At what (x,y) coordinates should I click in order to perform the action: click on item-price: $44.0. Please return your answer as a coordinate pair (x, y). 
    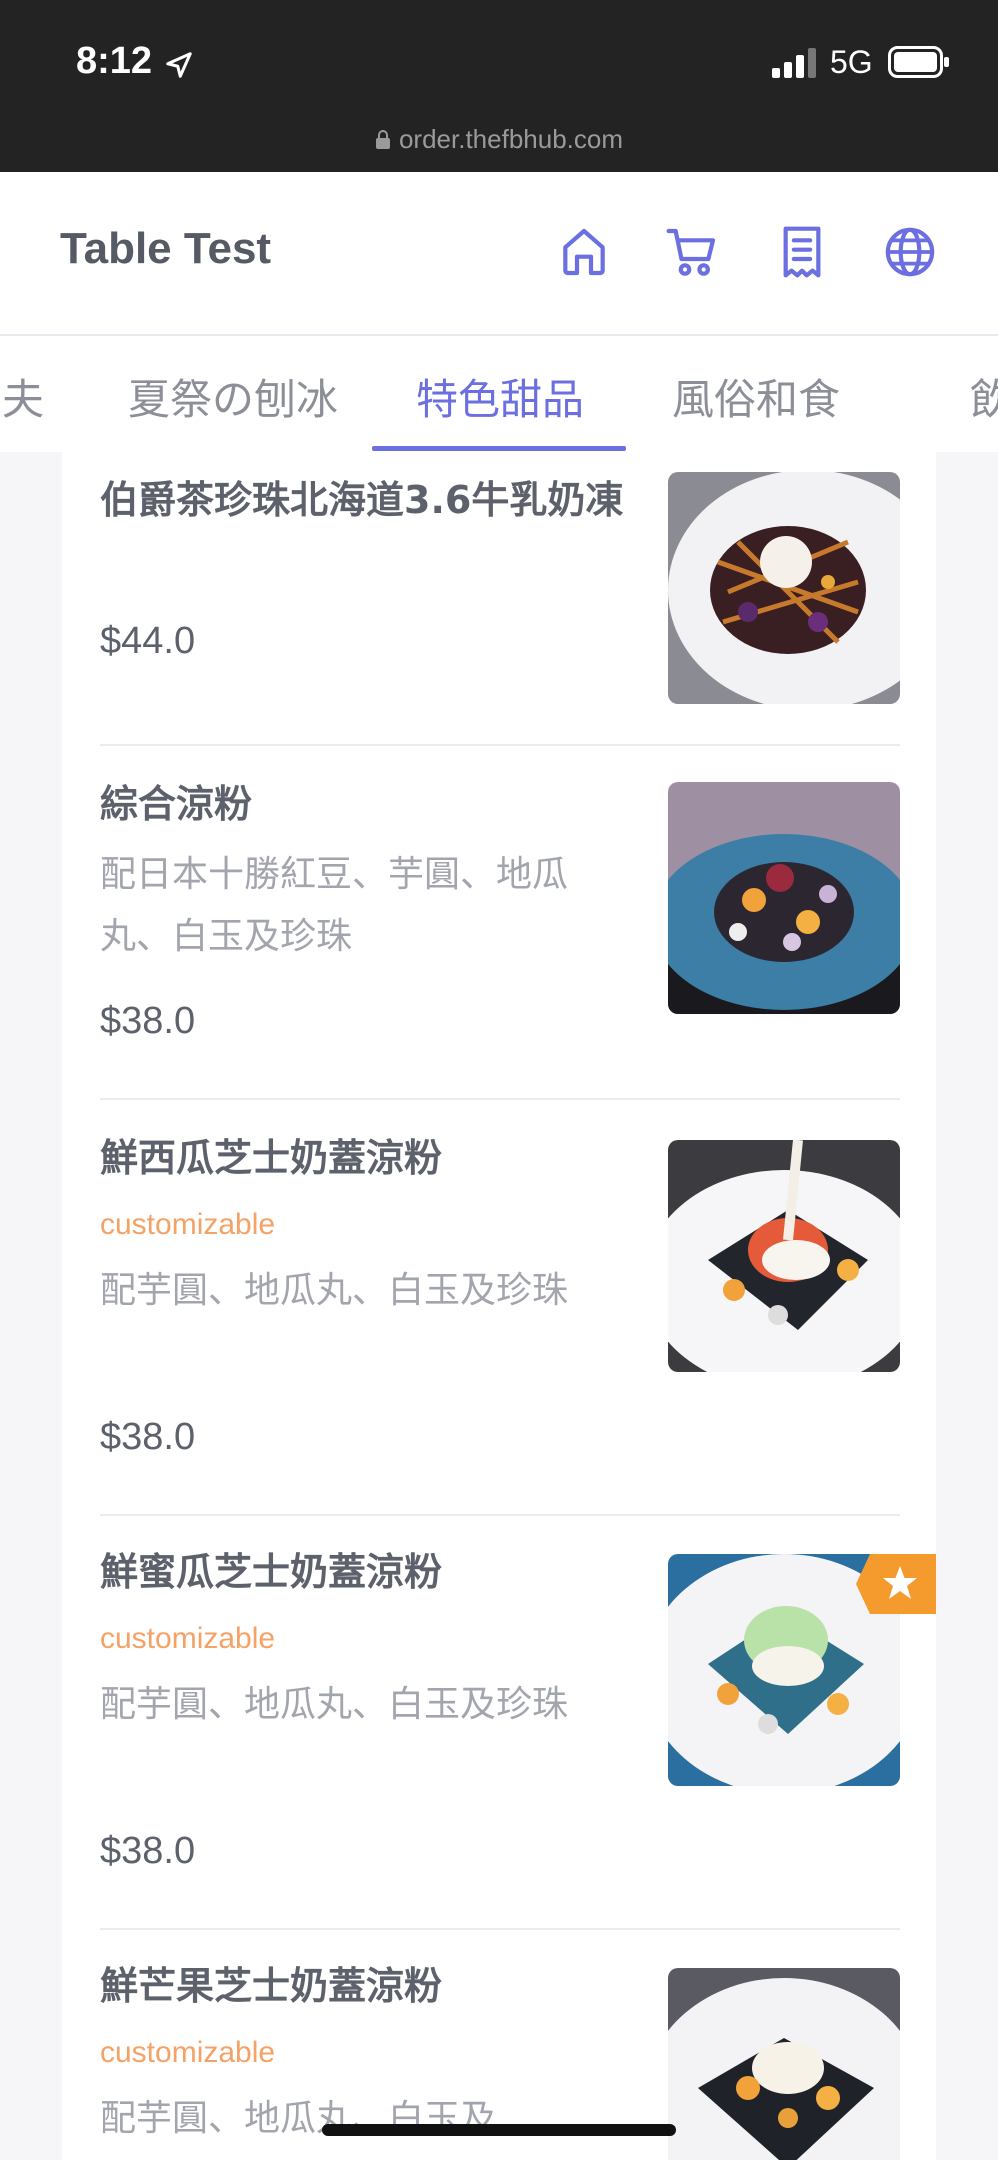
    Looking at the image, I should click on (148, 641).